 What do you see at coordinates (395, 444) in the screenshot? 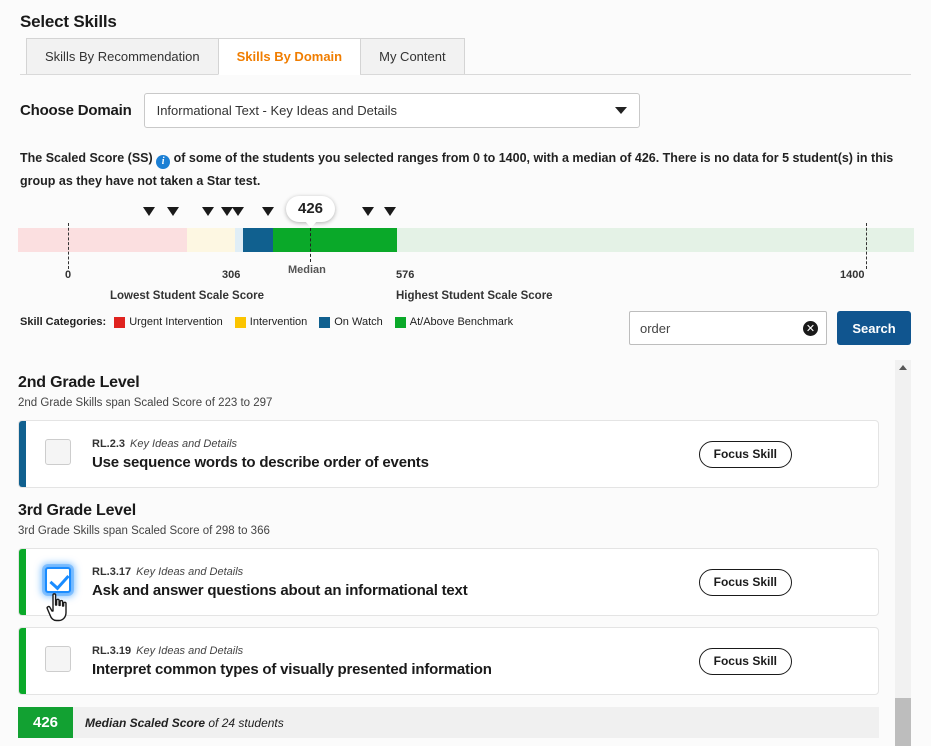
I see `skill-meta: RL.2.3 Key Ideas and Details` at bounding box center [395, 444].